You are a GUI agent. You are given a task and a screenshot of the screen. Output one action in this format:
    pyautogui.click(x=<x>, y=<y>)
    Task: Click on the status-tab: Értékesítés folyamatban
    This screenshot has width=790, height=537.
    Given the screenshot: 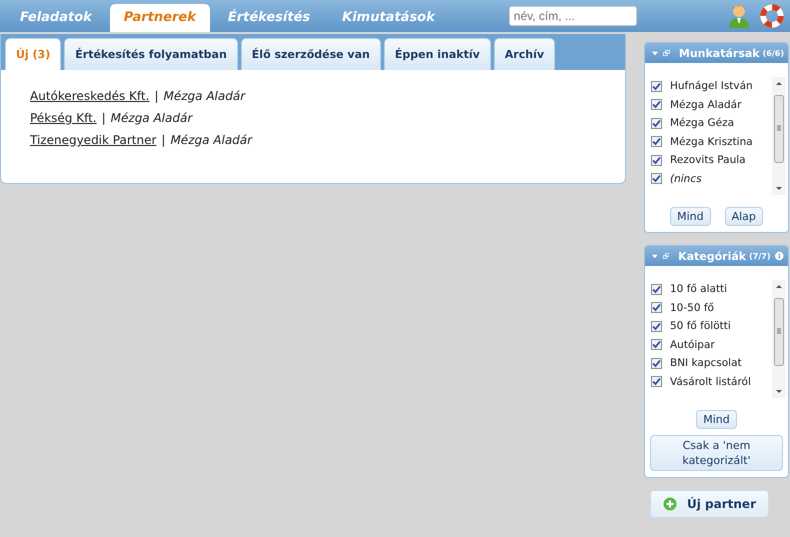 What is the action you would take?
    pyautogui.click(x=151, y=54)
    